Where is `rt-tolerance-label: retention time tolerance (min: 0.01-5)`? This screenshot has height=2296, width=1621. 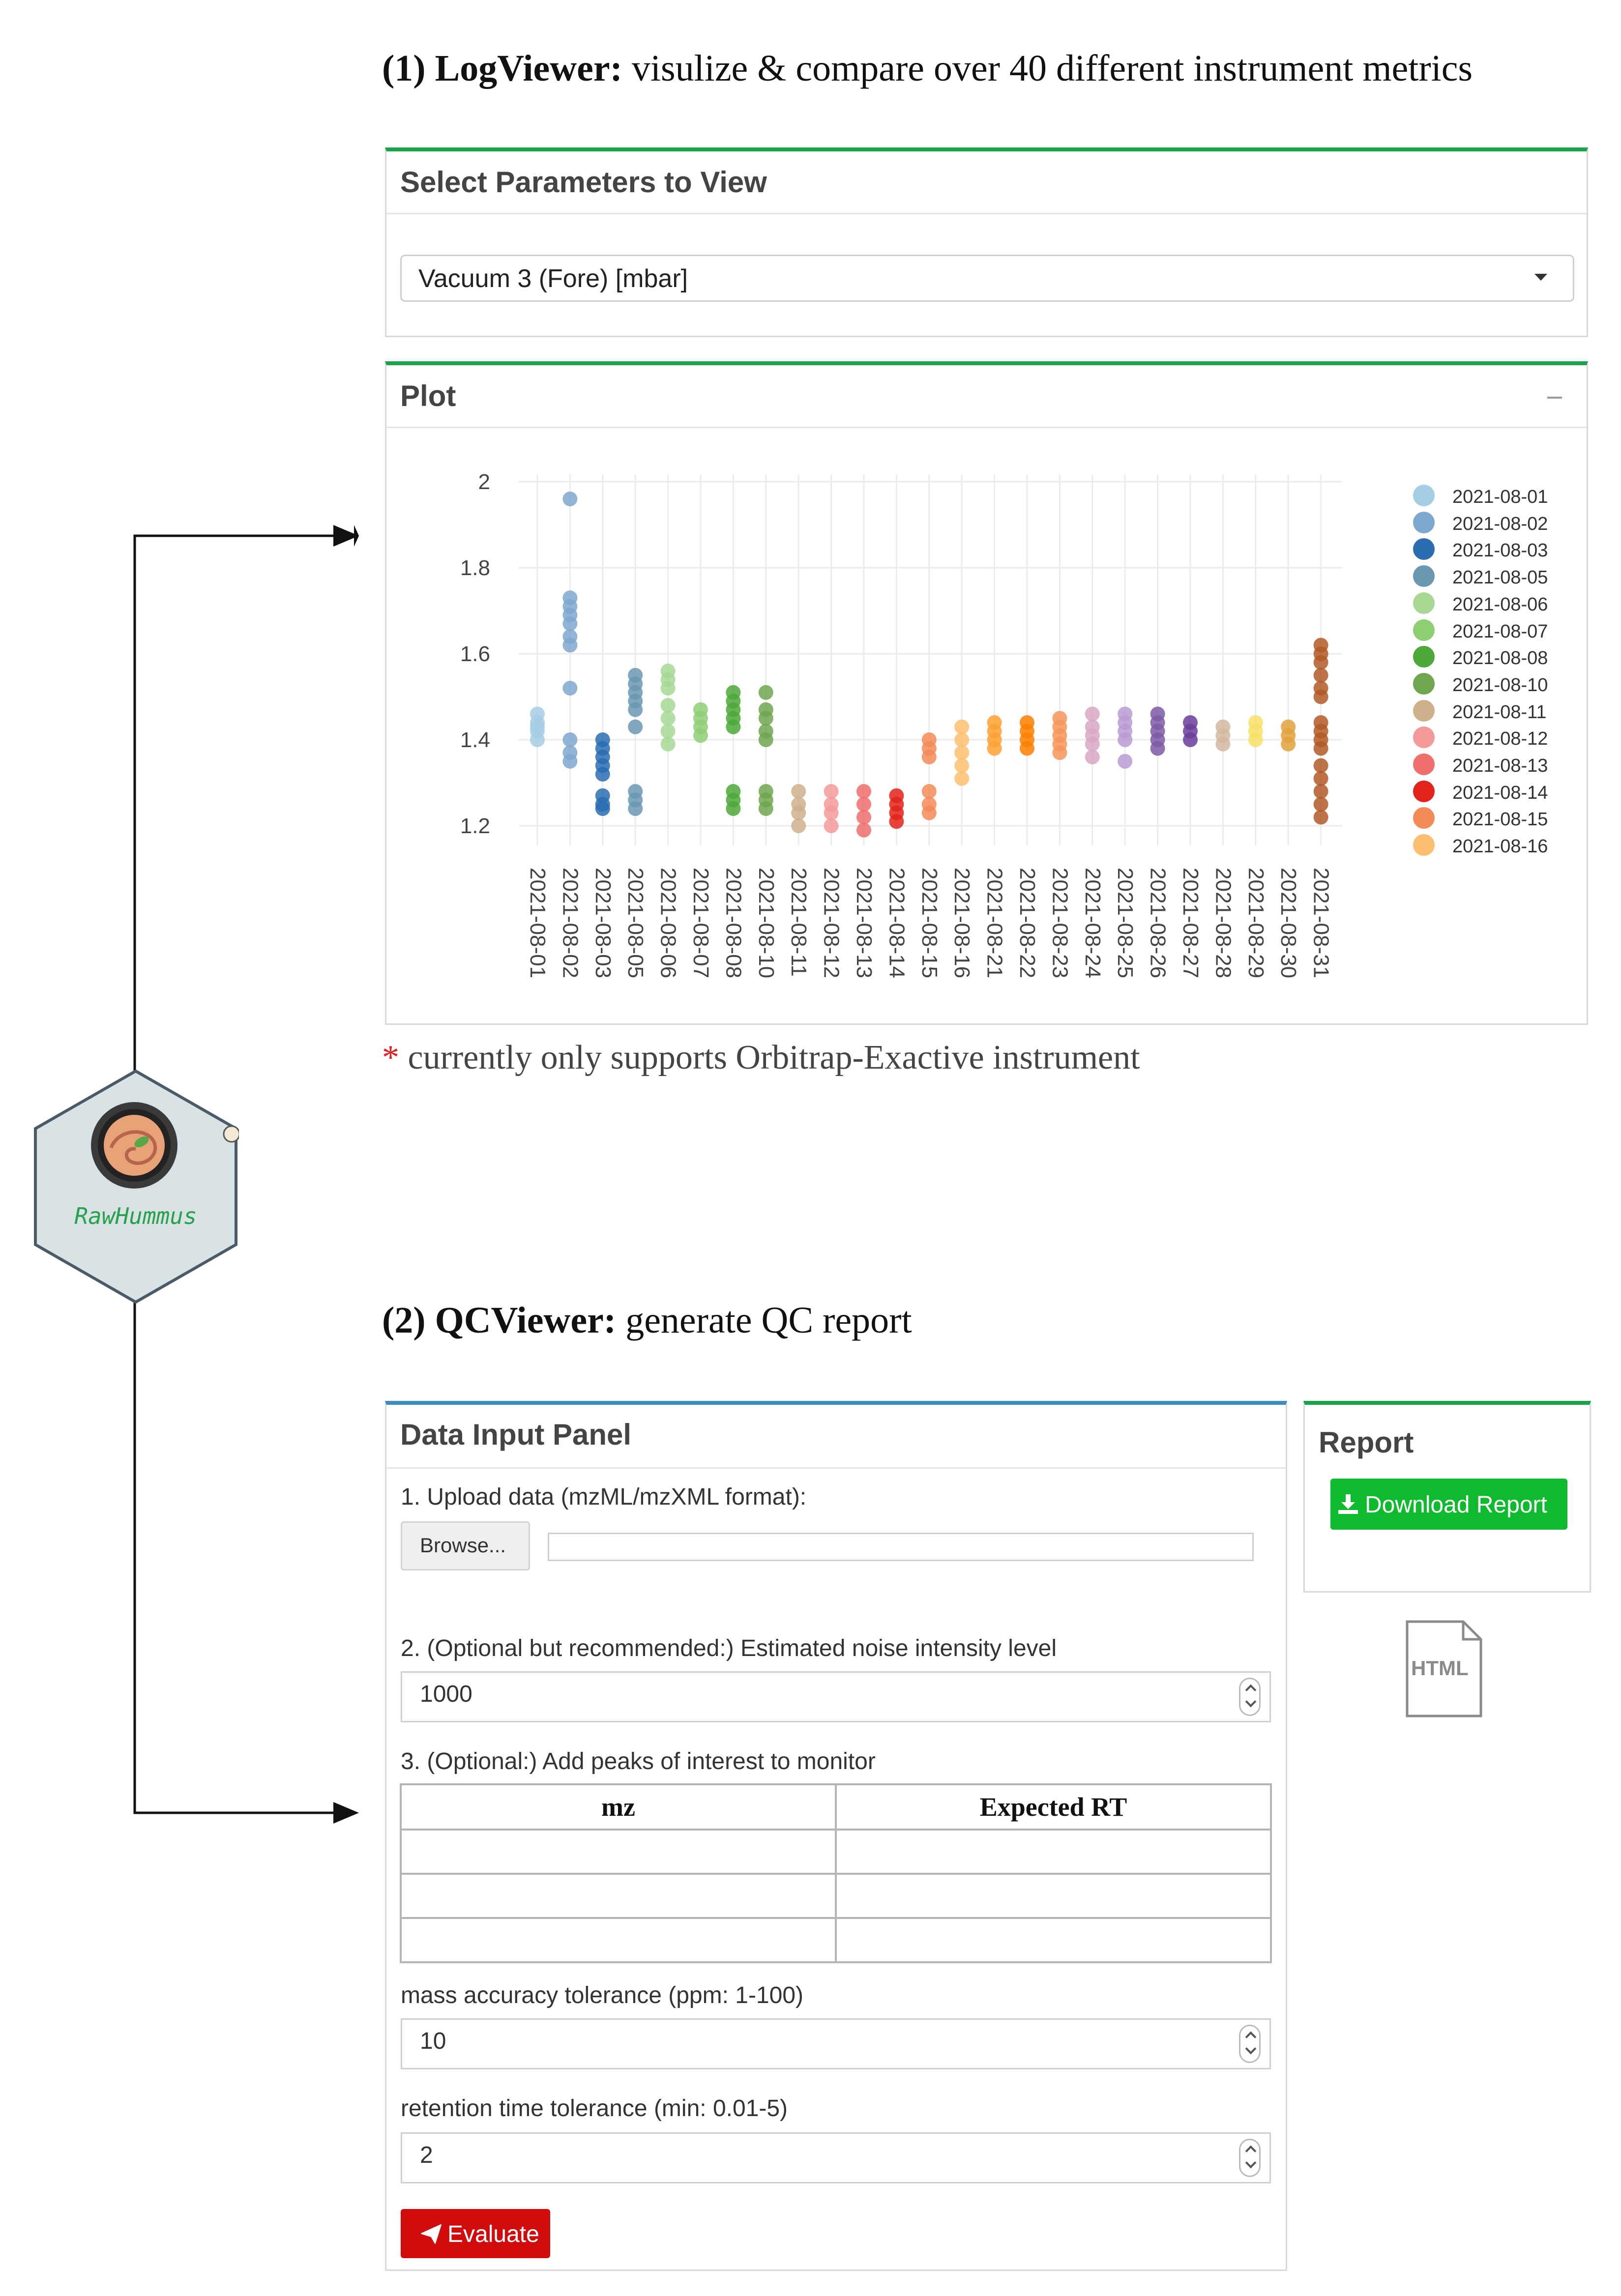
rt-tolerance-label: retention time tolerance (min: 0.01-5) is located at coordinates (594, 2108).